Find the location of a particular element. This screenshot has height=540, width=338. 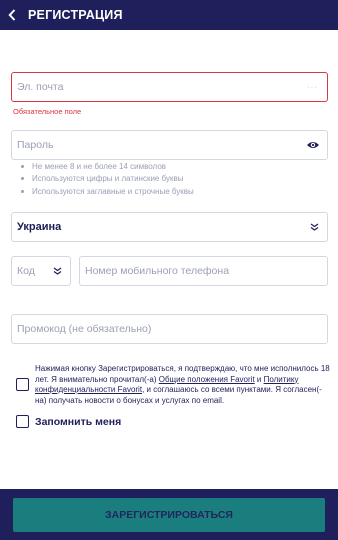

email-field: Эл. почта ··· is located at coordinates (169, 87).